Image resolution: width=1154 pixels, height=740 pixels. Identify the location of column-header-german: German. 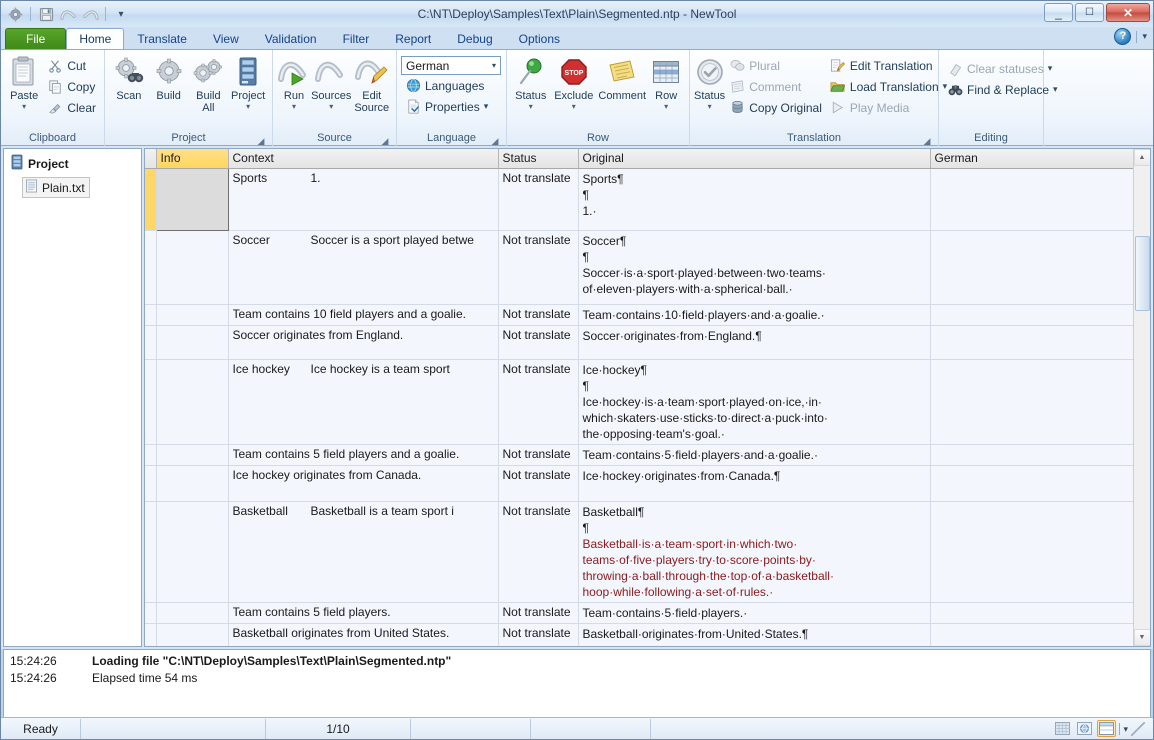
(1040, 159).